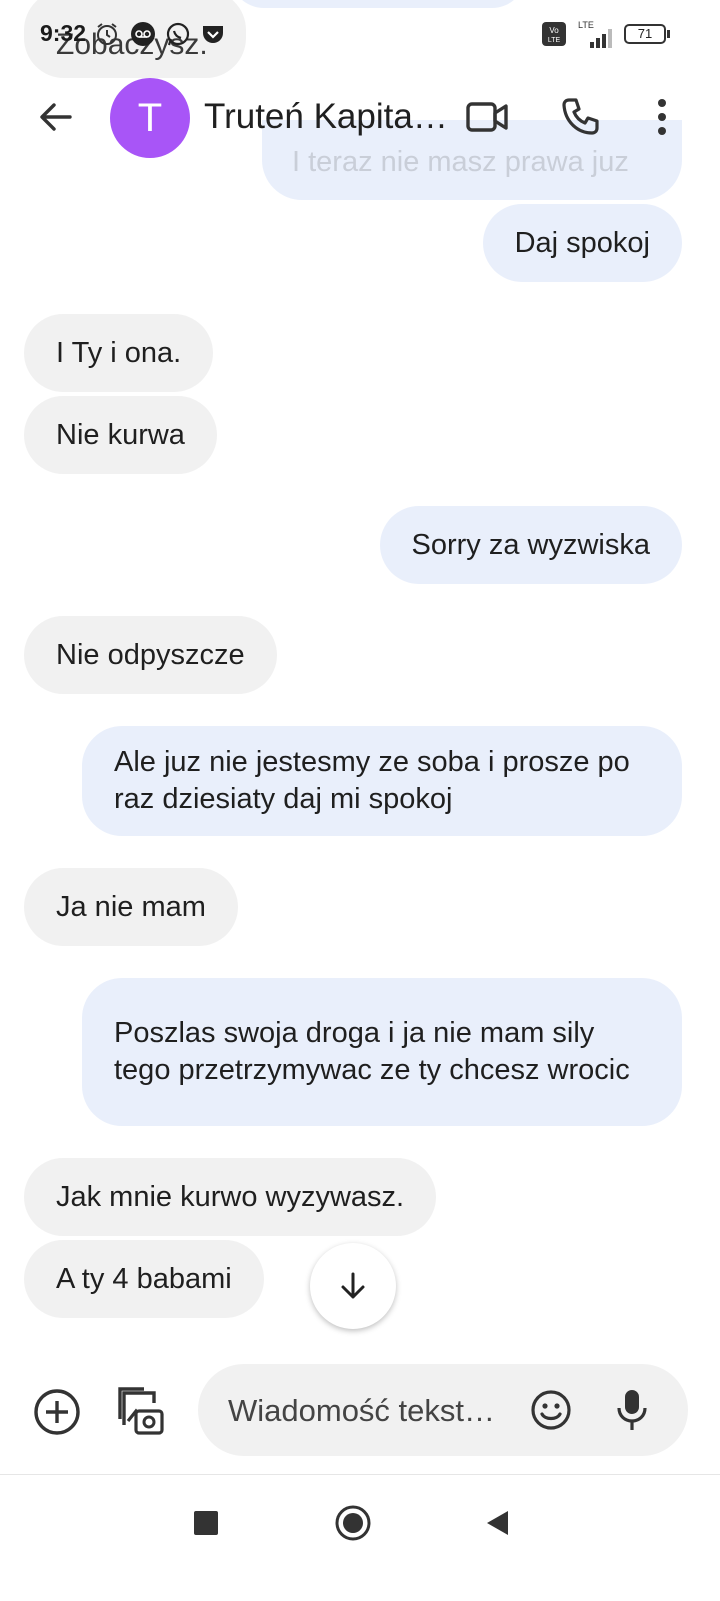 This screenshot has width=720, height=1601. I want to click on battery-icon: 71, so click(645, 34).